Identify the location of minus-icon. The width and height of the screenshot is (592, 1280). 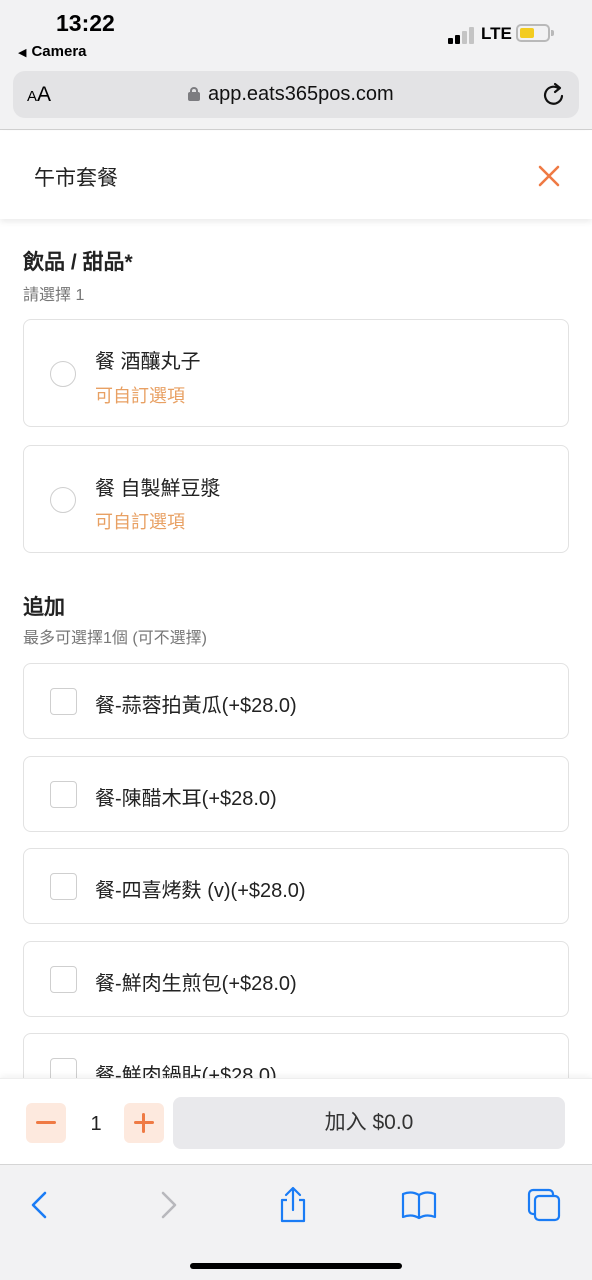
(46, 1123).